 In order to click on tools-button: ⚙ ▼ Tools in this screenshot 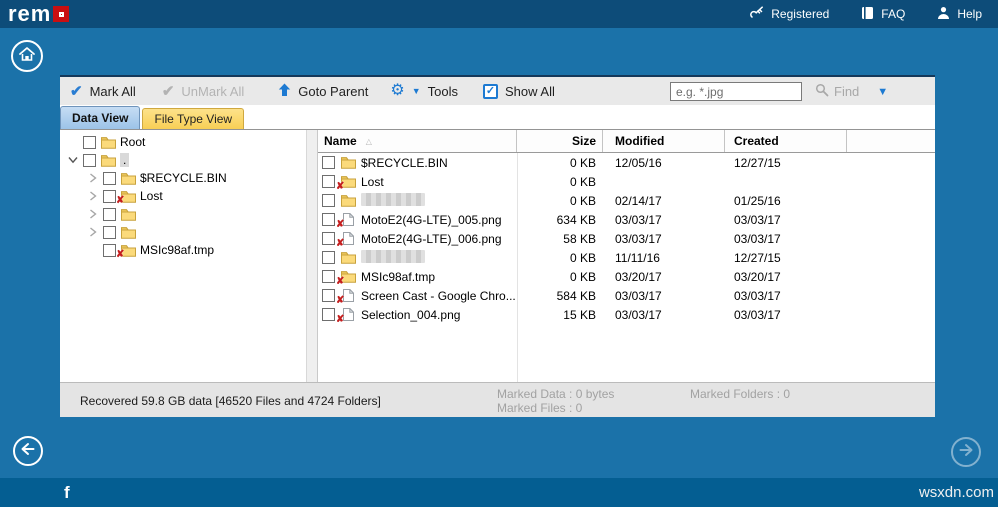, I will do `click(424, 91)`.